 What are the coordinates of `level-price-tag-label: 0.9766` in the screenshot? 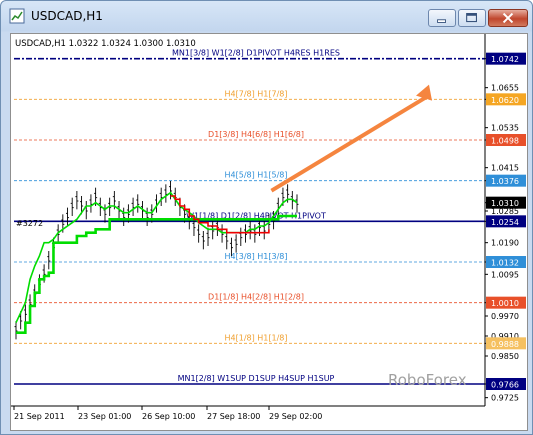 It's located at (505, 385).